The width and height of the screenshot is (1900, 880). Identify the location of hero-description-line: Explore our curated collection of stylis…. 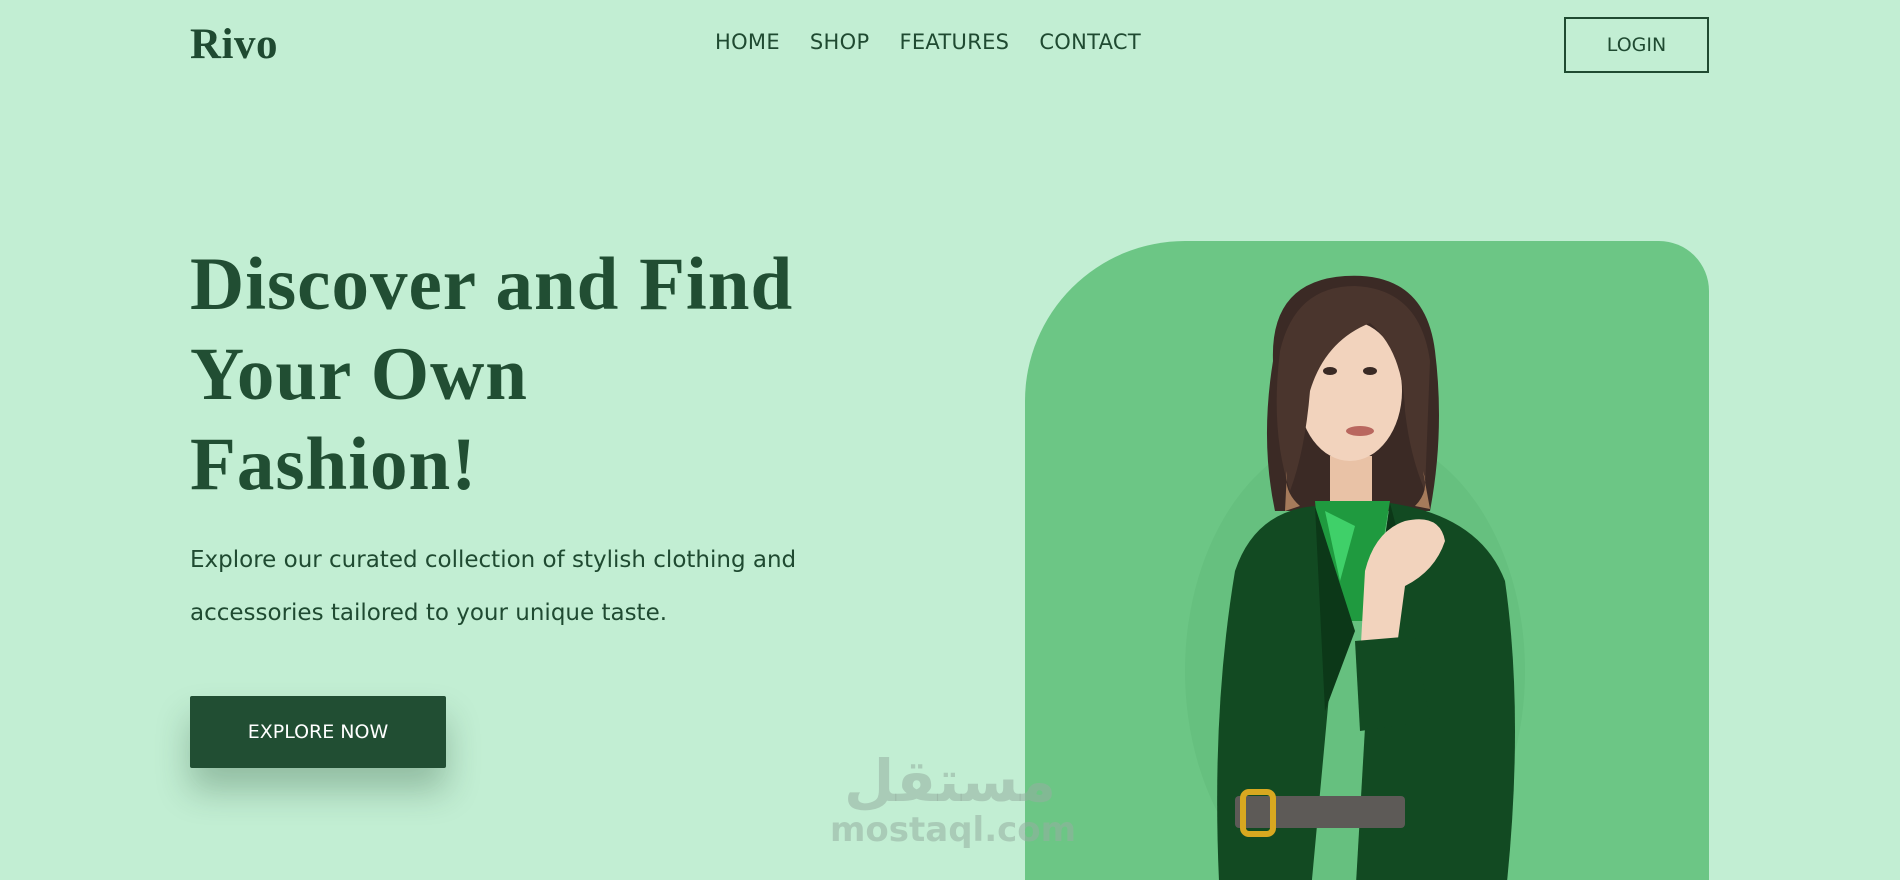
(493, 560).